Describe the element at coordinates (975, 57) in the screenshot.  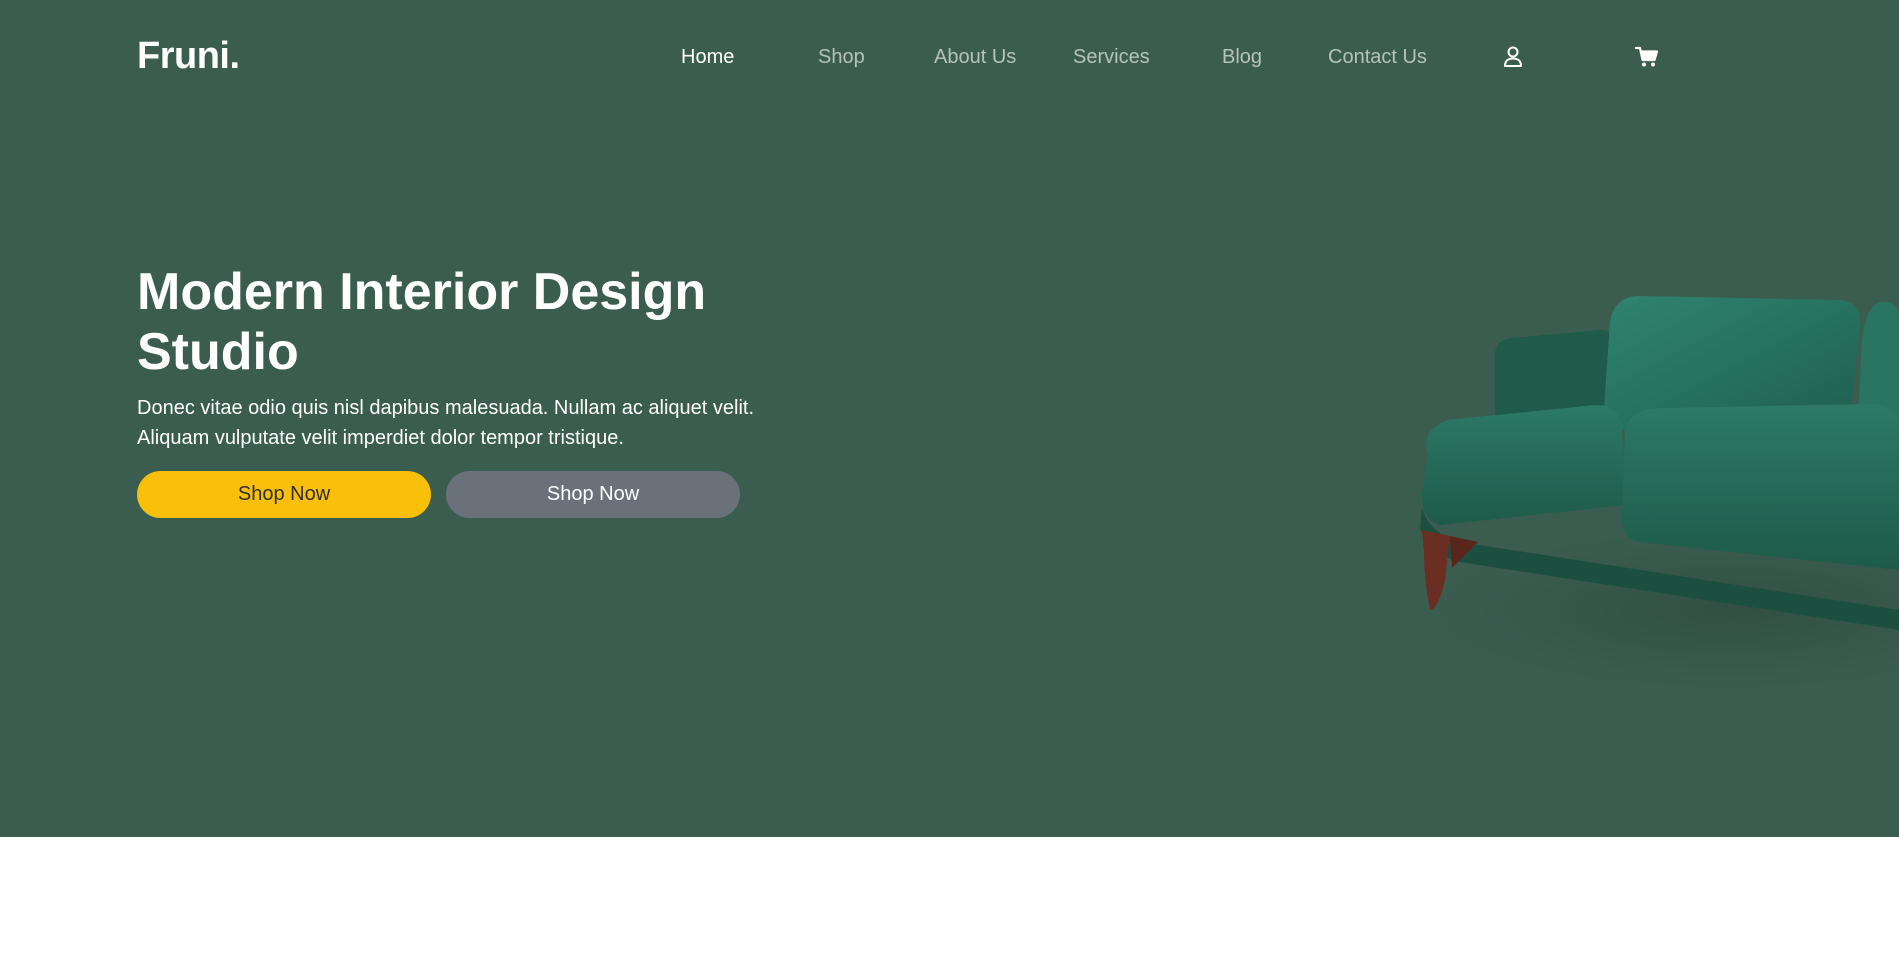
I see `nav-item-about-us: About Us` at that location.